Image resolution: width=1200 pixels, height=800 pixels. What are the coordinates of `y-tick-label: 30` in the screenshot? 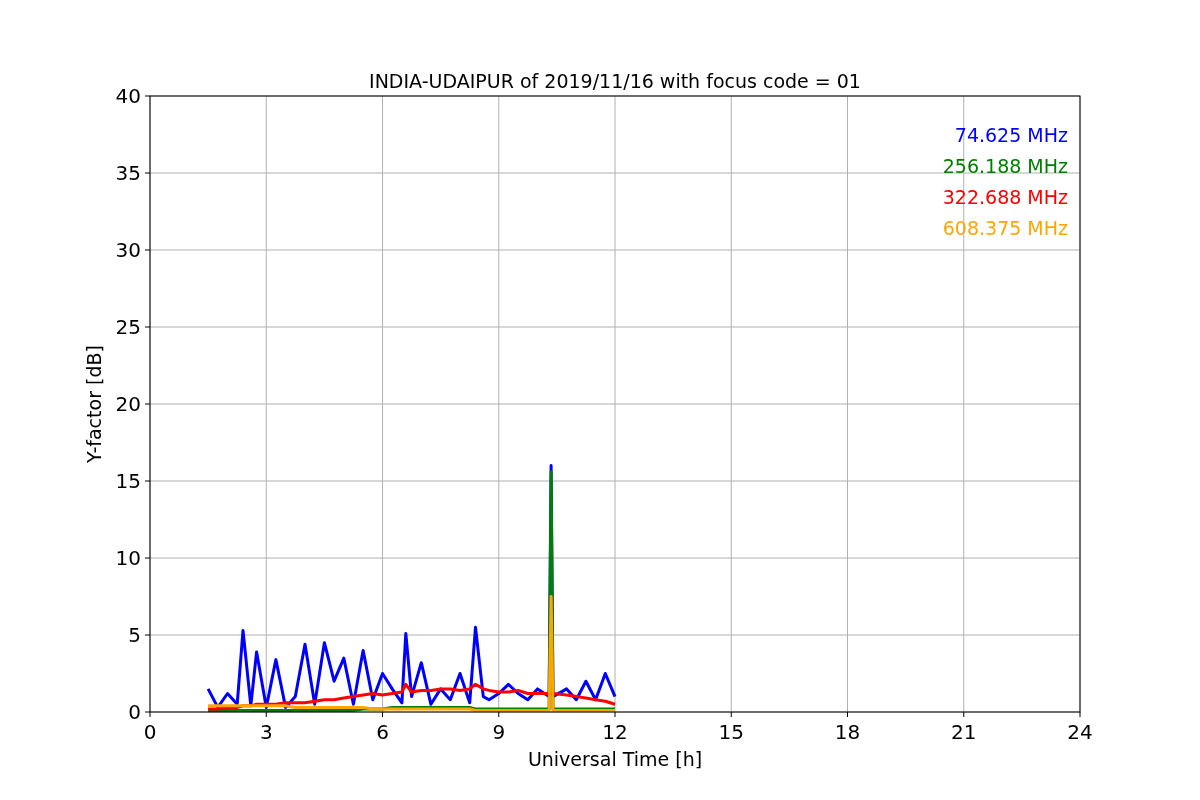 It's located at (128, 250).